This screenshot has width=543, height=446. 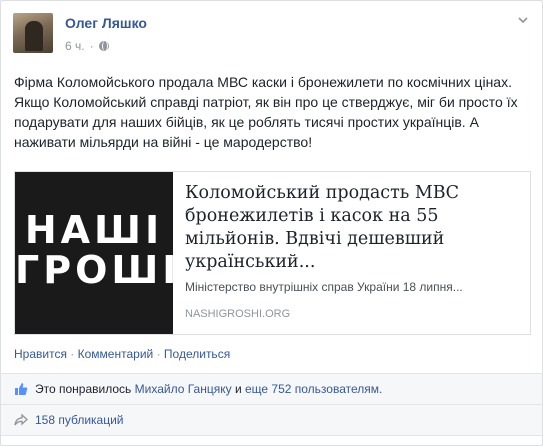 I want to click on shares-row: 158 публикаций, so click(x=271, y=420).